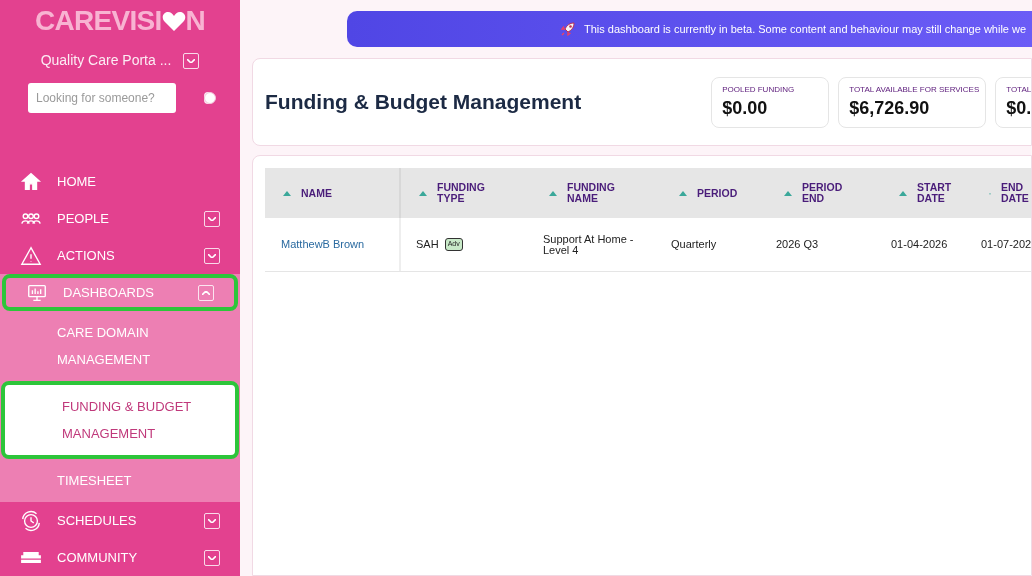  Describe the element at coordinates (120, 255) in the screenshot. I see `nav-item: ACTIONS` at that location.